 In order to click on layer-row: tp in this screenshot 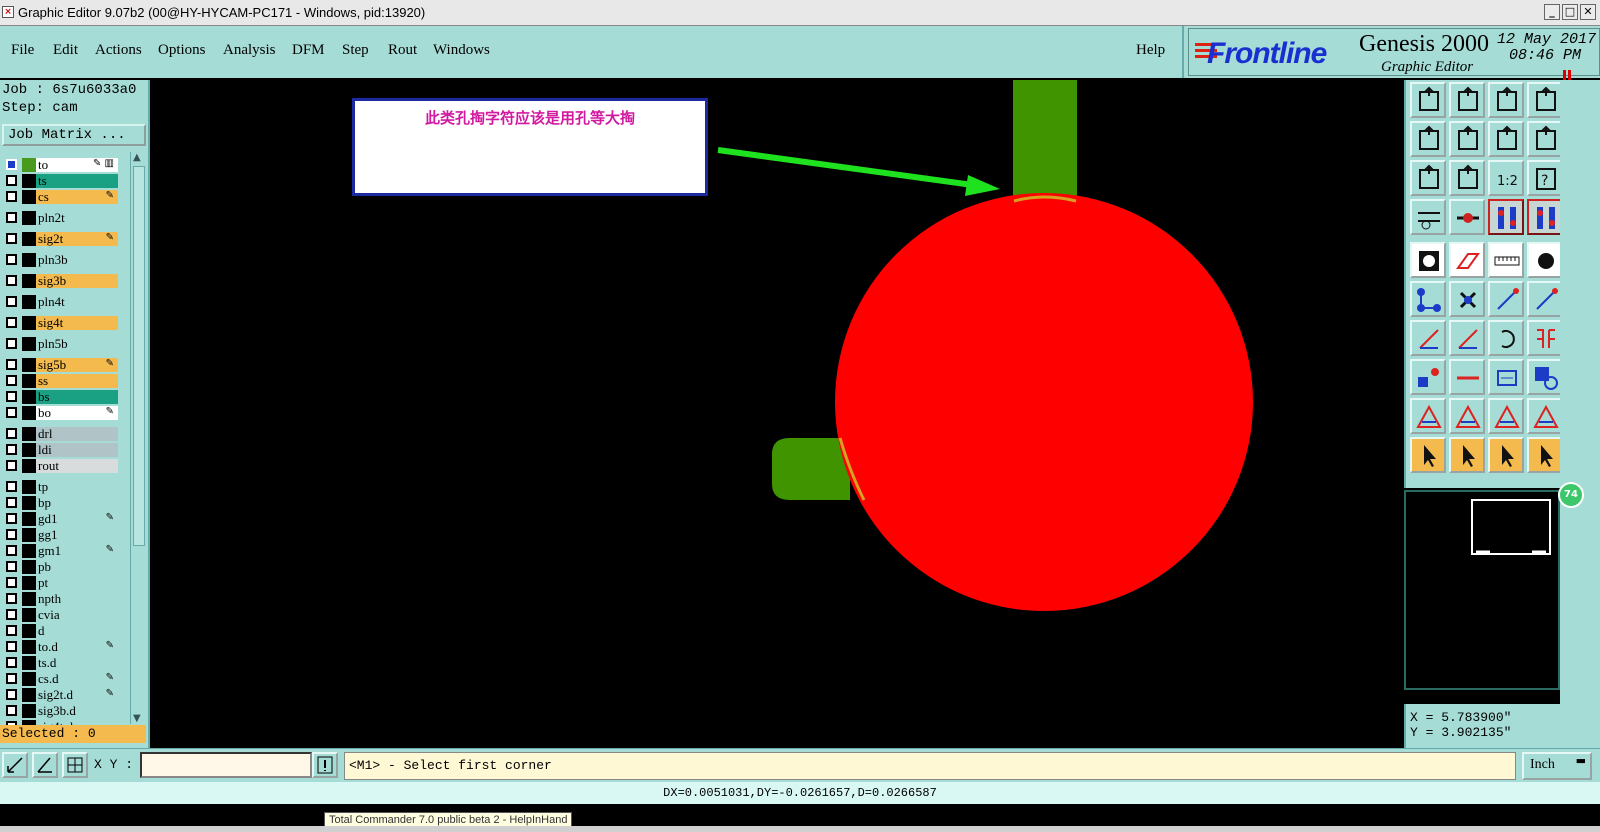, I will do `click(61, 487)`.